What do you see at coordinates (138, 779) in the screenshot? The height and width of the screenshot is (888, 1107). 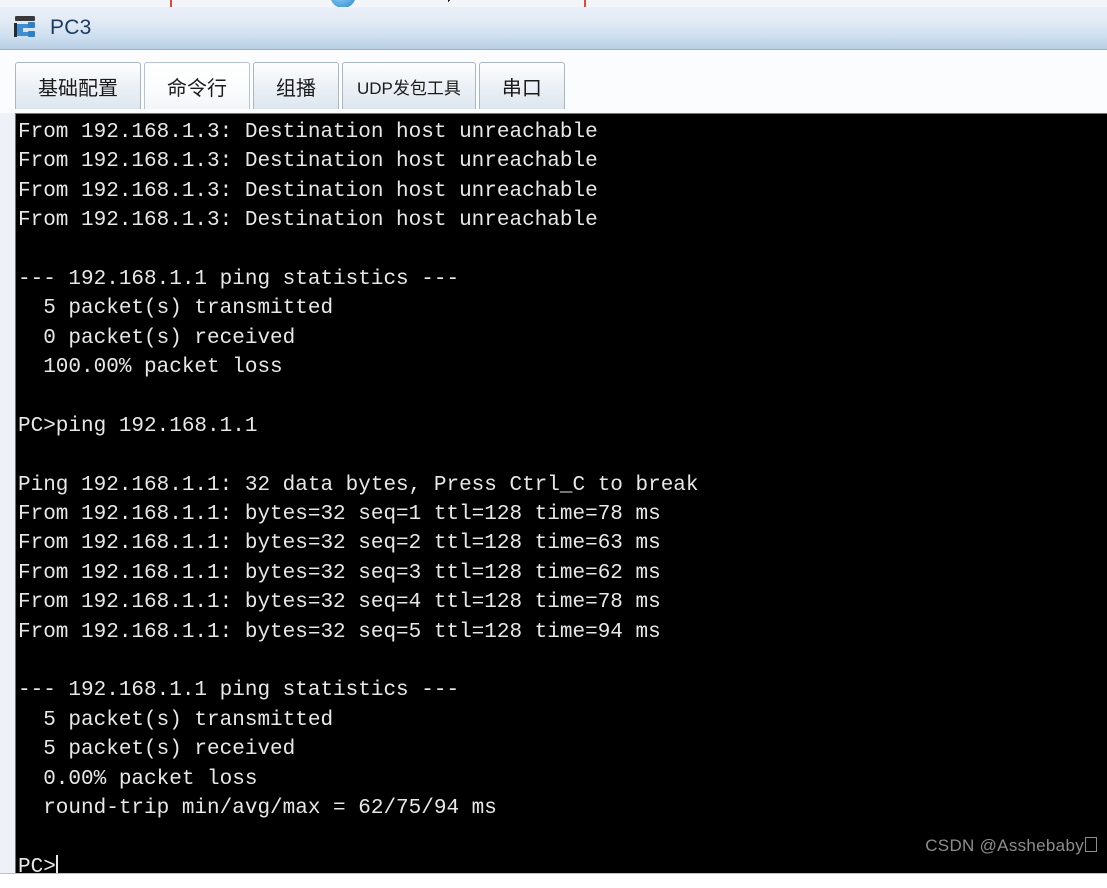 I see `terminal-line: 0.00% packet loss` at bounding box center [138, 779].